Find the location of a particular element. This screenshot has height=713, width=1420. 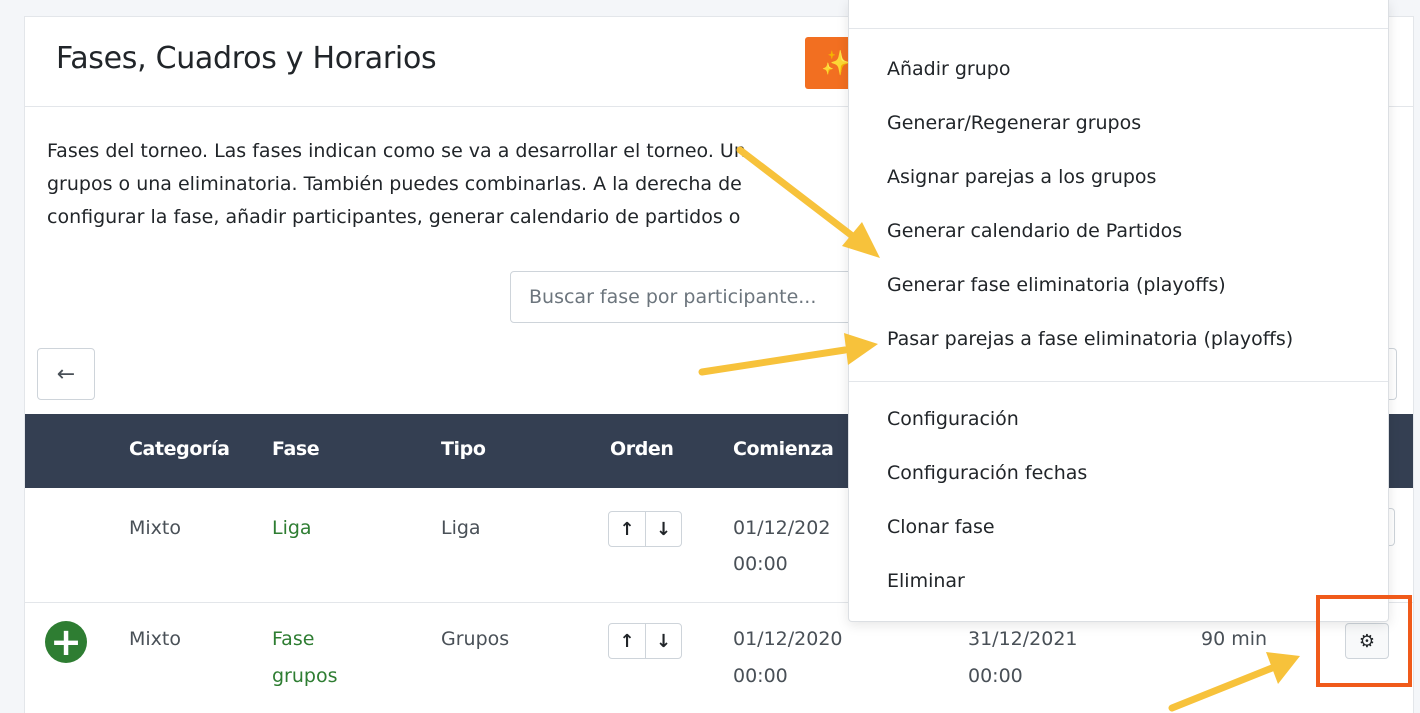

menu-item-anadir-grupo: Añadir grupo is located at coordinates (948, 69).